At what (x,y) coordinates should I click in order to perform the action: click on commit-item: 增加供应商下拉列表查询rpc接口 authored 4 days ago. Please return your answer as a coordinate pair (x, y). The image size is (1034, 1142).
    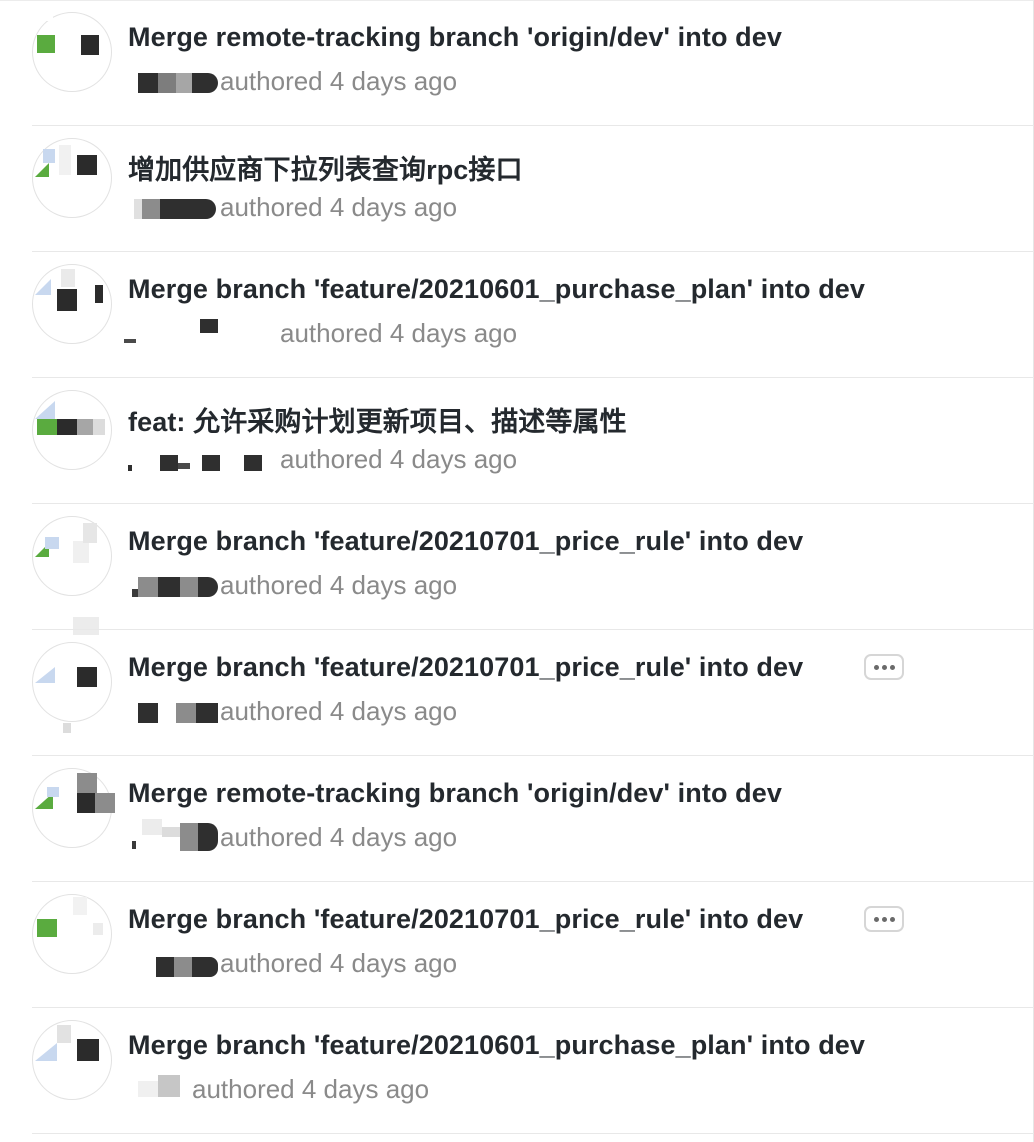
    Looking at the image, I should click on (533, 189).